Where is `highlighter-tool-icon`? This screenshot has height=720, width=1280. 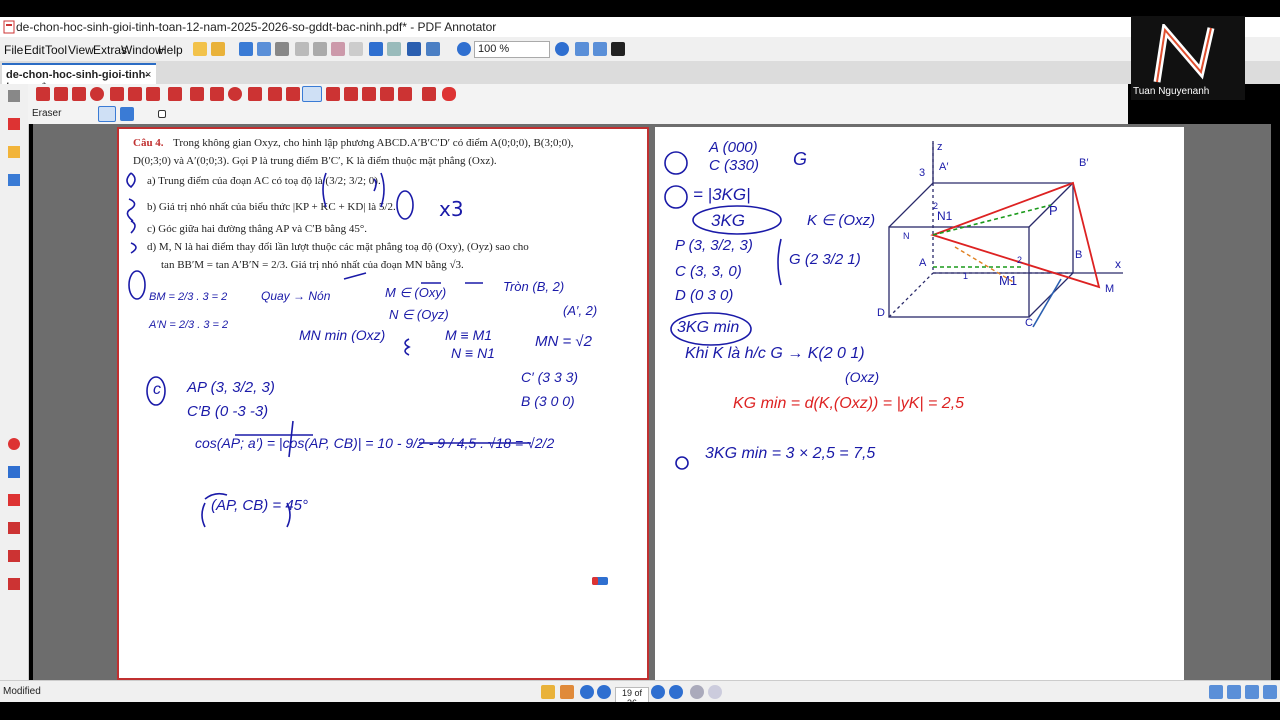
highlighter-tool-icon is located at coordinates (293, 94).